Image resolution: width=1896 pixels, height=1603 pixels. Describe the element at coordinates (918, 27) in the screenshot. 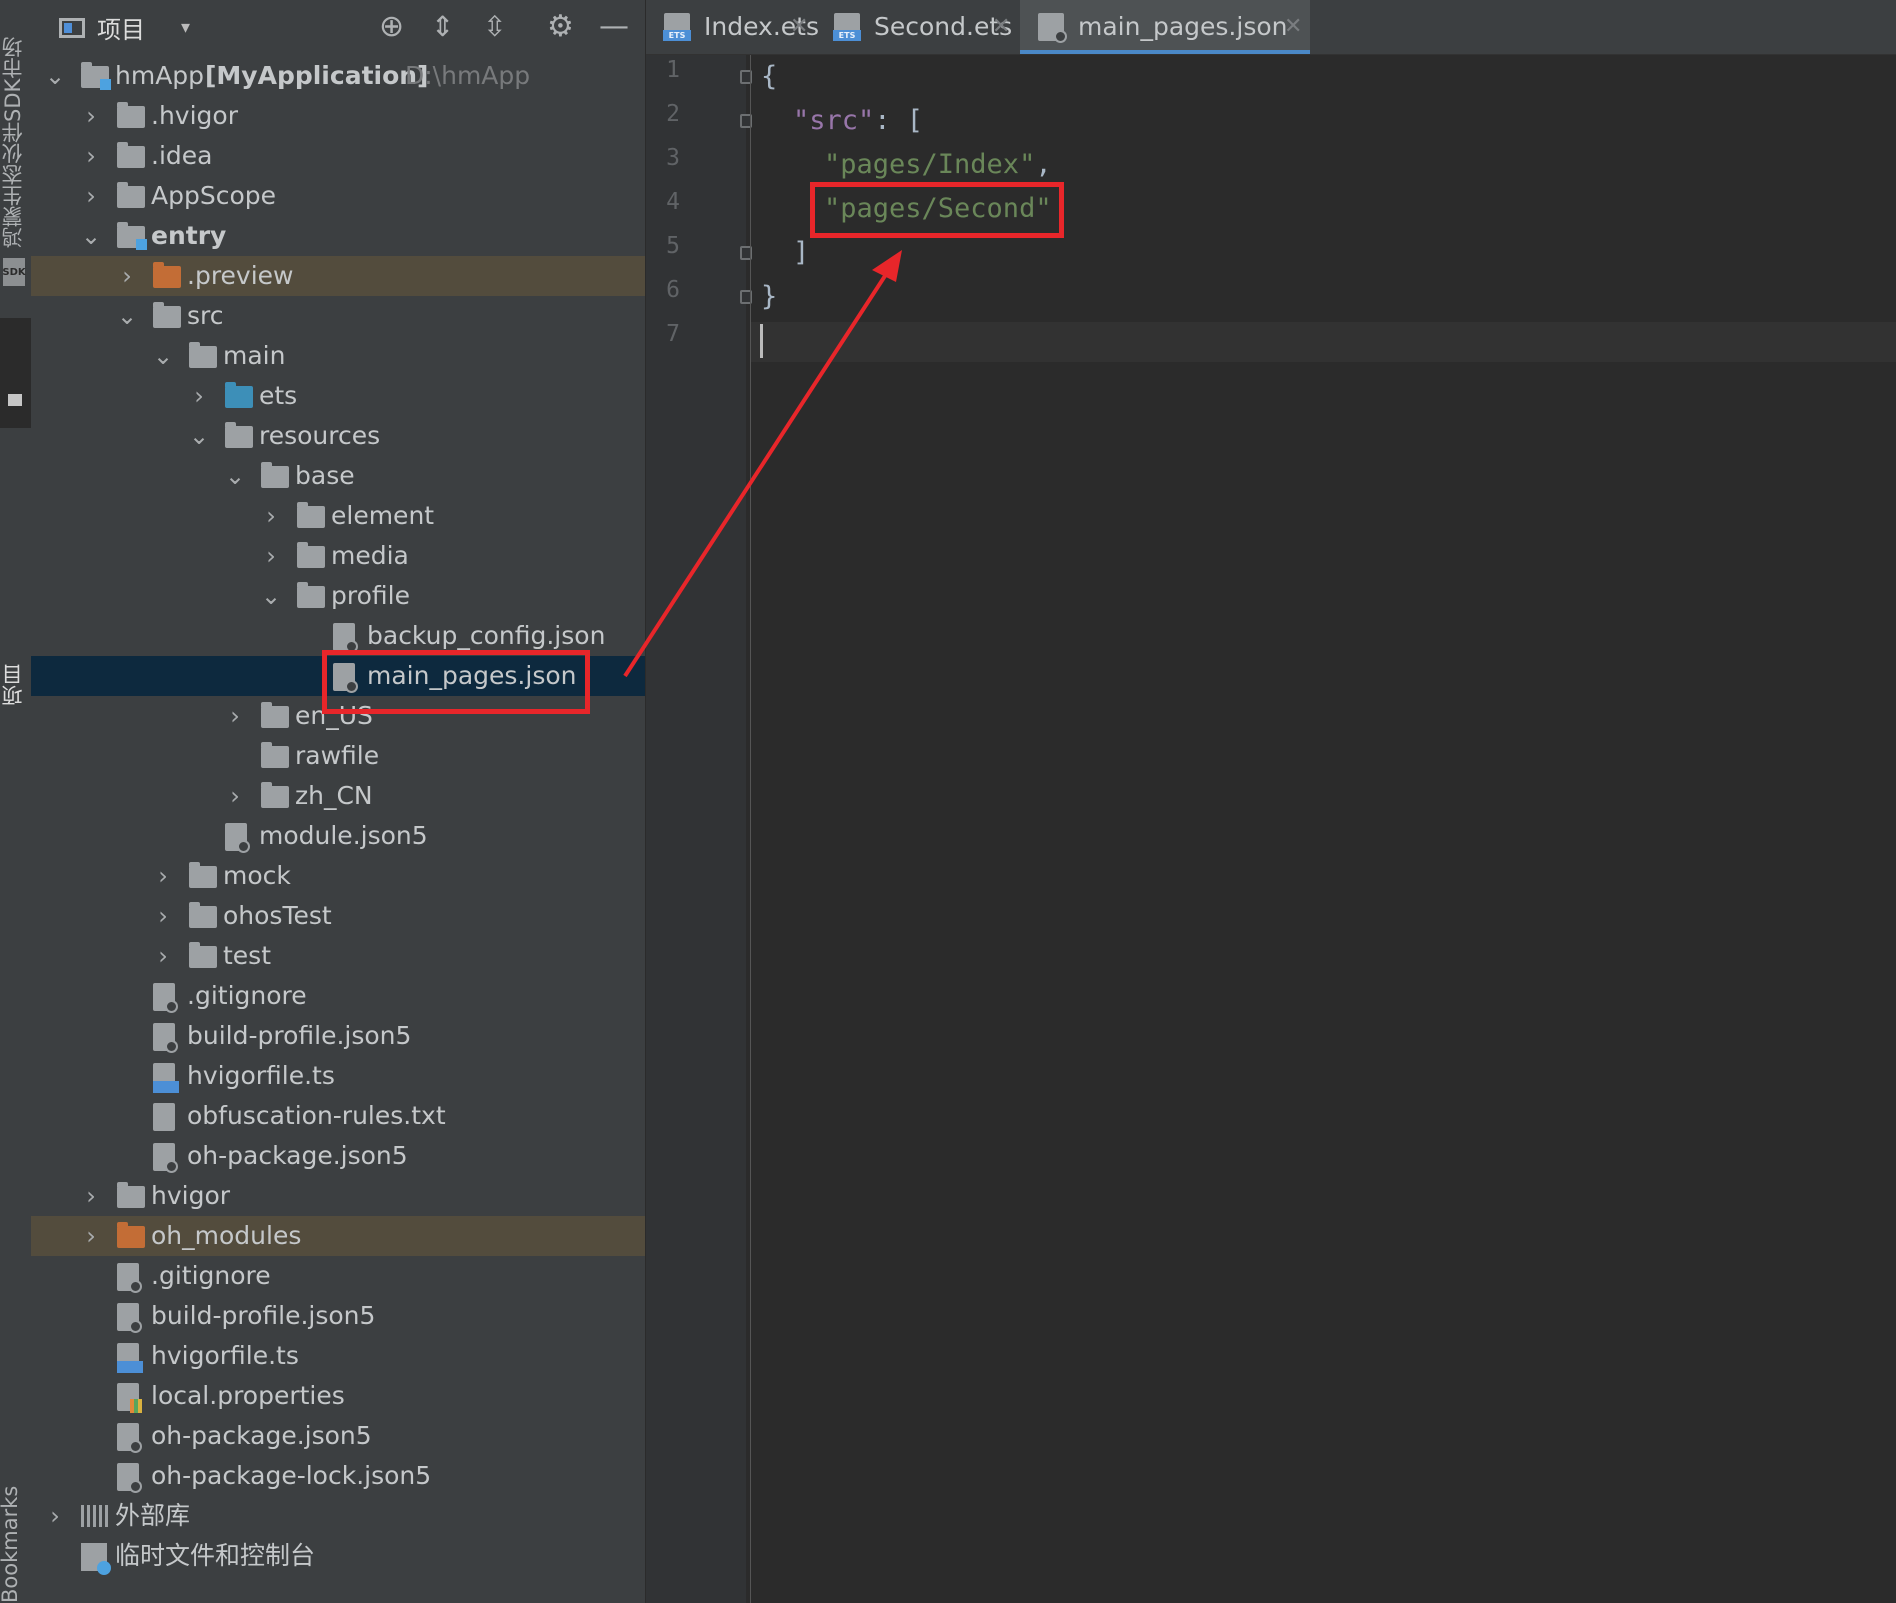

I see `tab-second-ets: Second.ets ✕` at that location.